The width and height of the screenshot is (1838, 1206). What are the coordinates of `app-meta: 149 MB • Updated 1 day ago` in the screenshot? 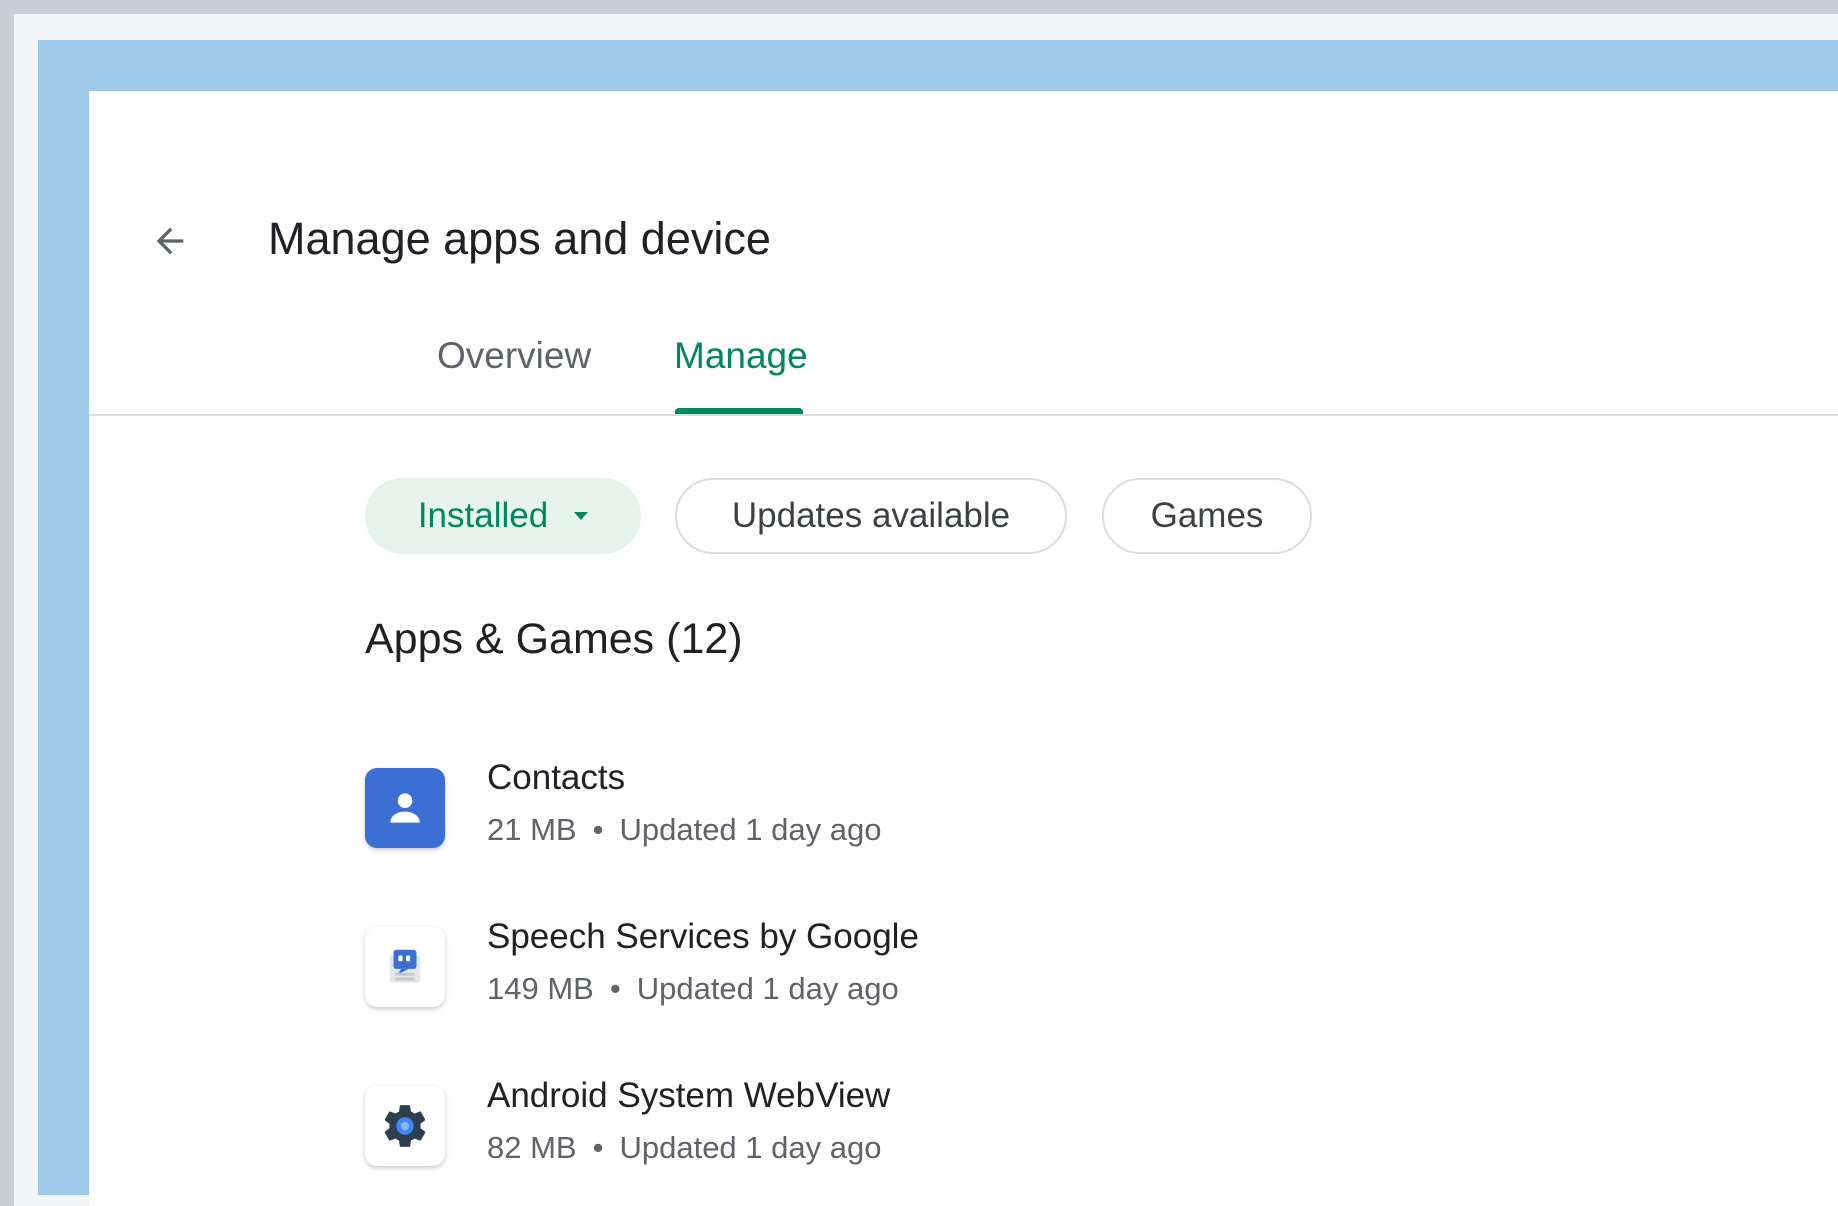 It's located at (693, 989).